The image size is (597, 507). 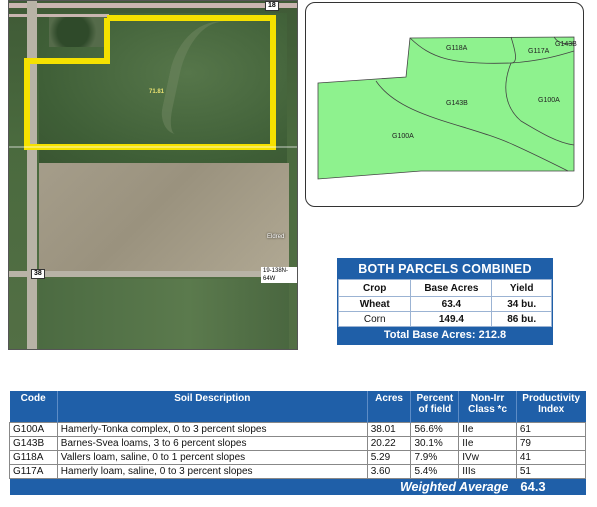 I want to click on crop-cell: Wheat, so click(x=374, y=304).